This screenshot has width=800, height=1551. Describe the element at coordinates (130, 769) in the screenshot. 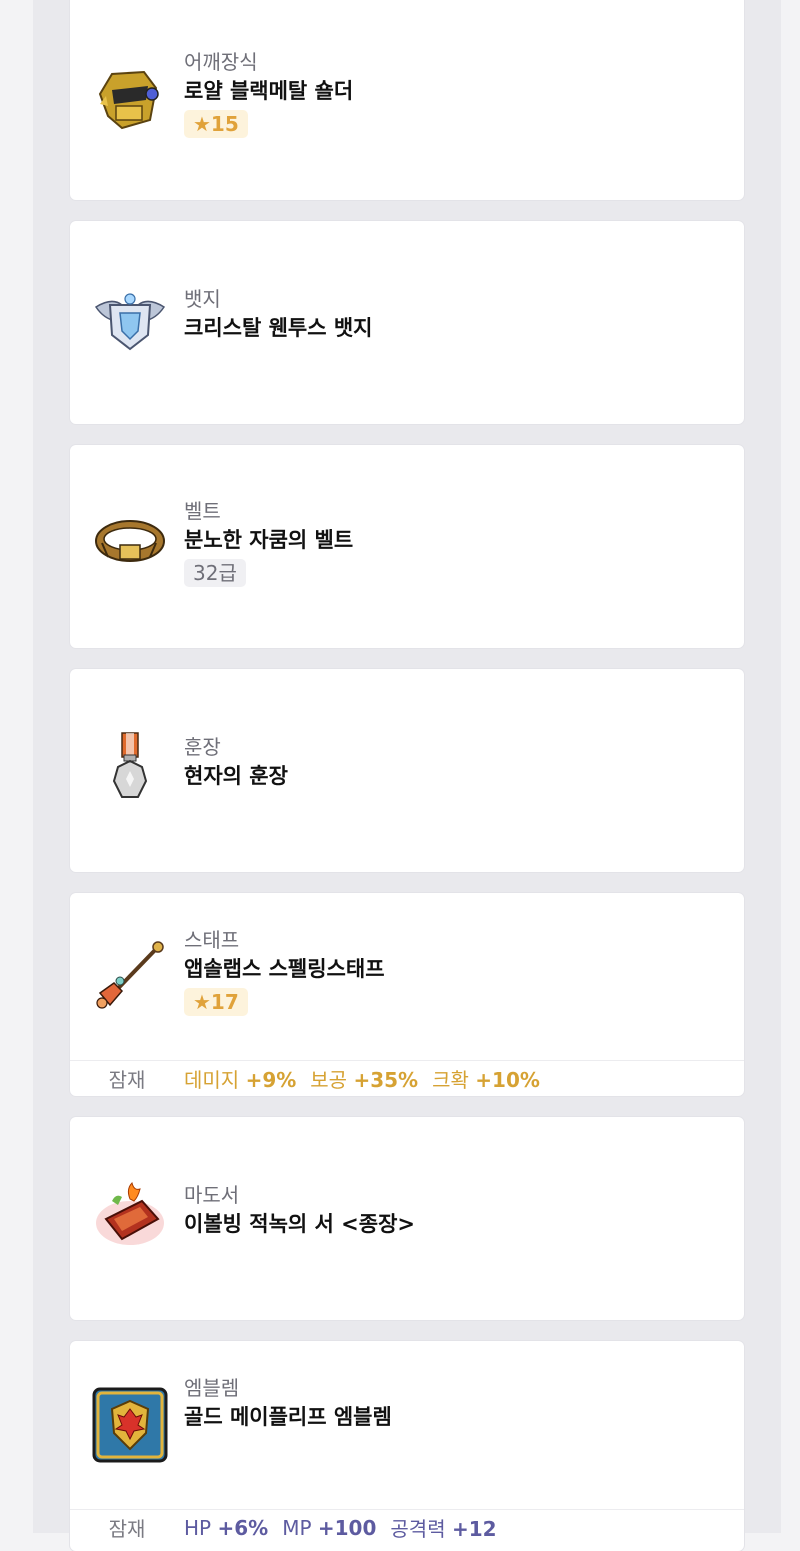

I see `medal-icon` at that location.